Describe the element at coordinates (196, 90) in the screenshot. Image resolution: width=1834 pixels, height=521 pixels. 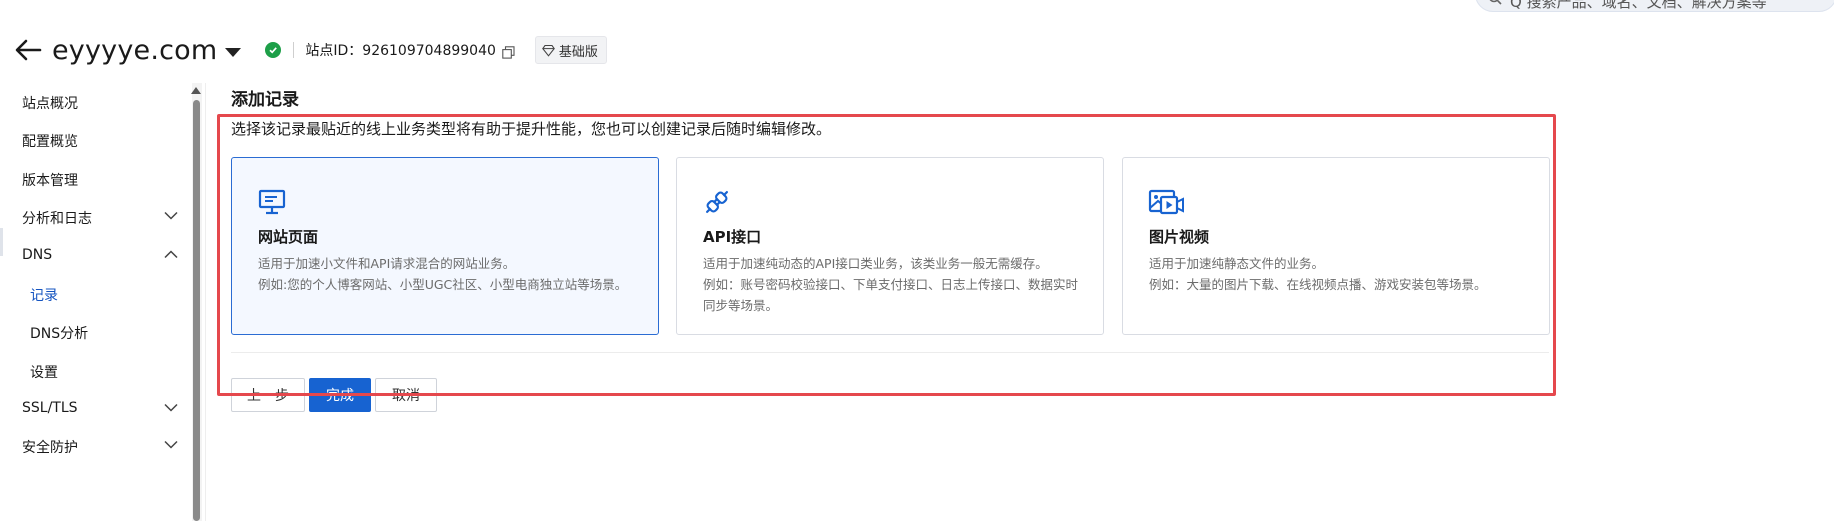
I see `scroll-up-arrow-icon` at that location.